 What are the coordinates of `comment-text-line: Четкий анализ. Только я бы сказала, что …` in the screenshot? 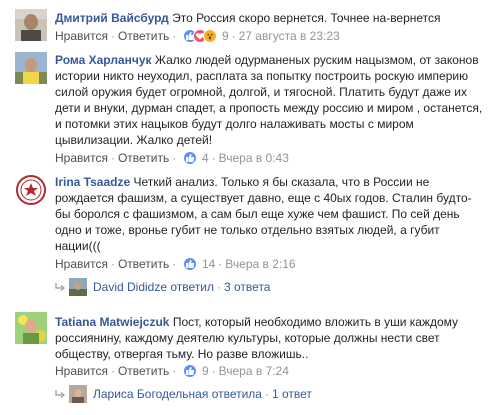 It's located at (281, 182).